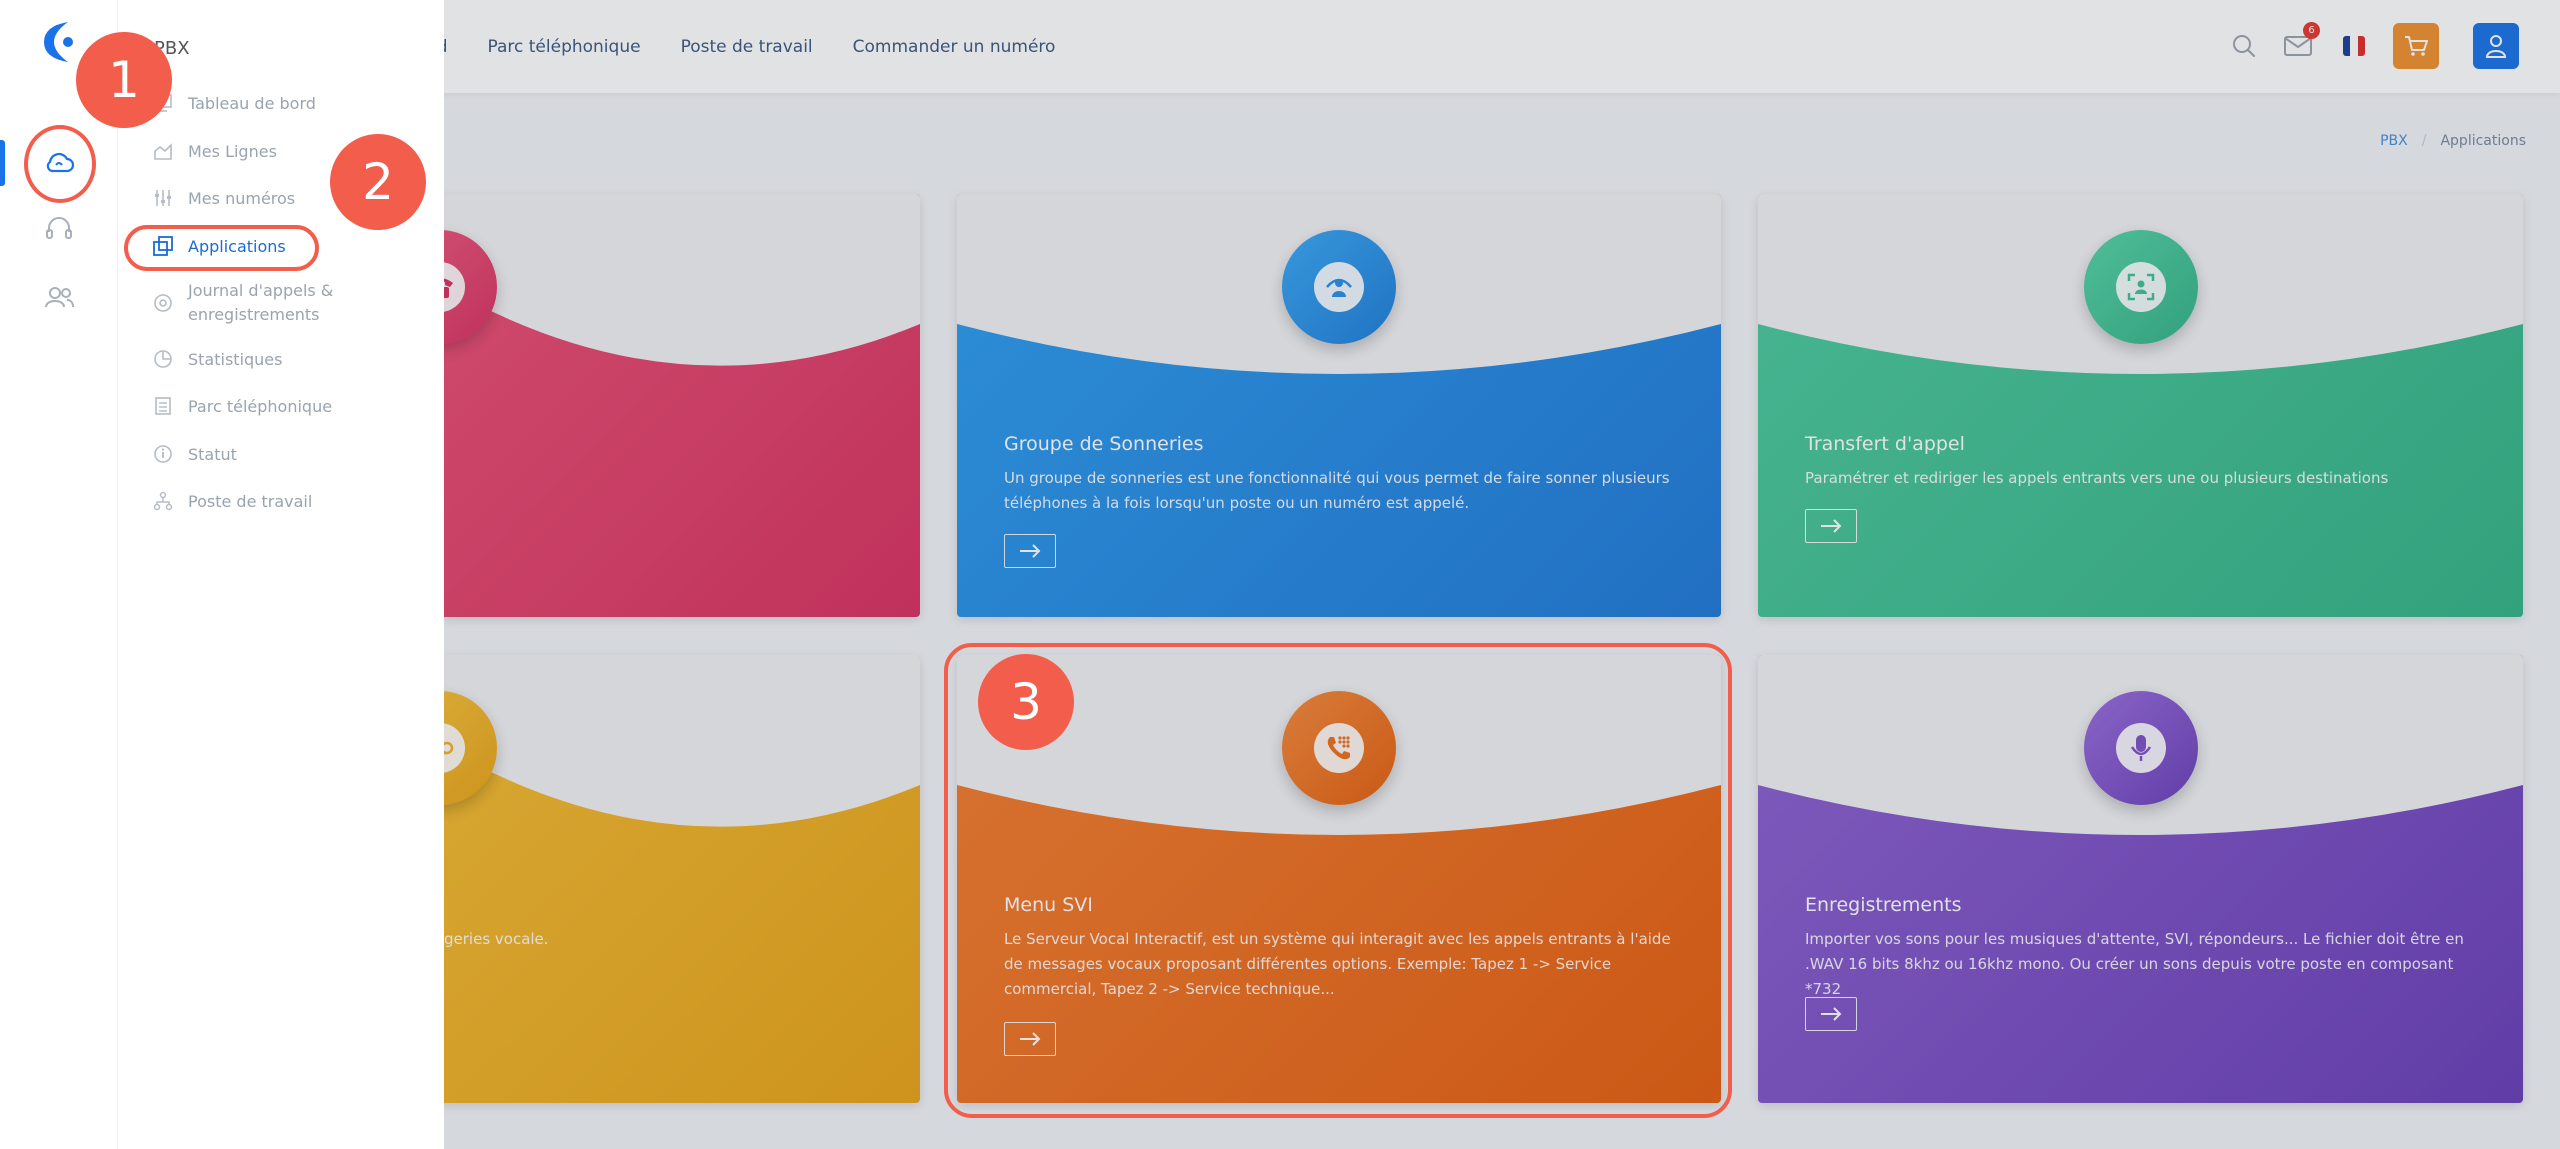  I want to click on step-badge-2: 2, so click(378, 182).